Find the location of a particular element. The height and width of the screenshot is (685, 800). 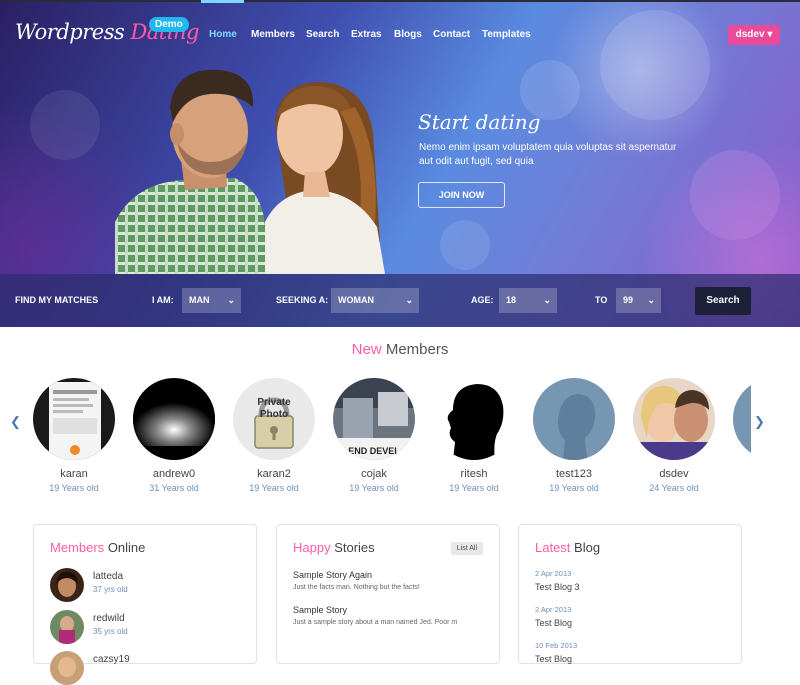

member-card-partial is located at coordinates (742, 419).